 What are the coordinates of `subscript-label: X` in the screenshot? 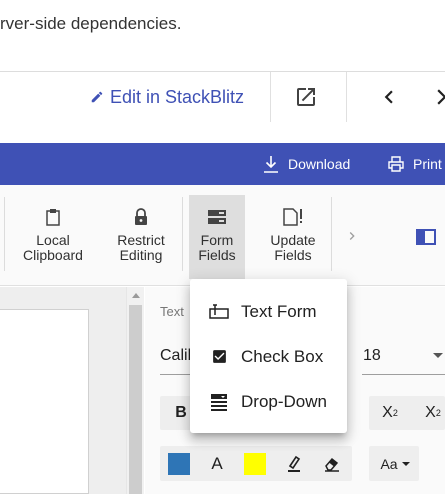 It's located at (430, 412).